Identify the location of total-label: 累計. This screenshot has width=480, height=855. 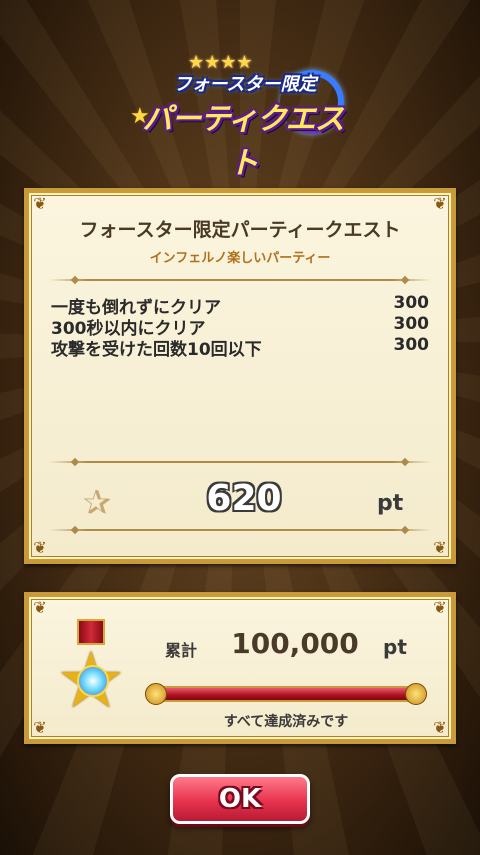
(181, 650).